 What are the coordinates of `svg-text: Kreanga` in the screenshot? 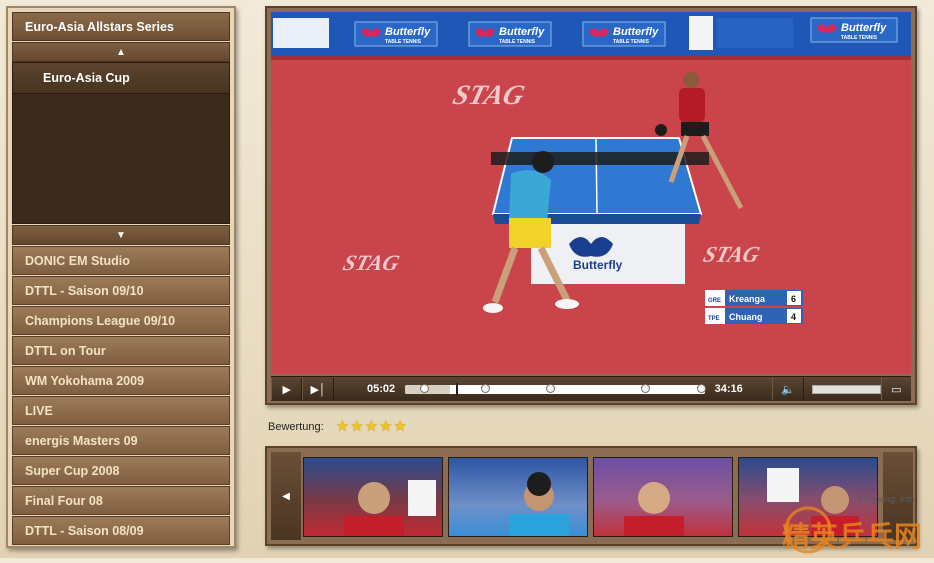 It's located at (747, 299).